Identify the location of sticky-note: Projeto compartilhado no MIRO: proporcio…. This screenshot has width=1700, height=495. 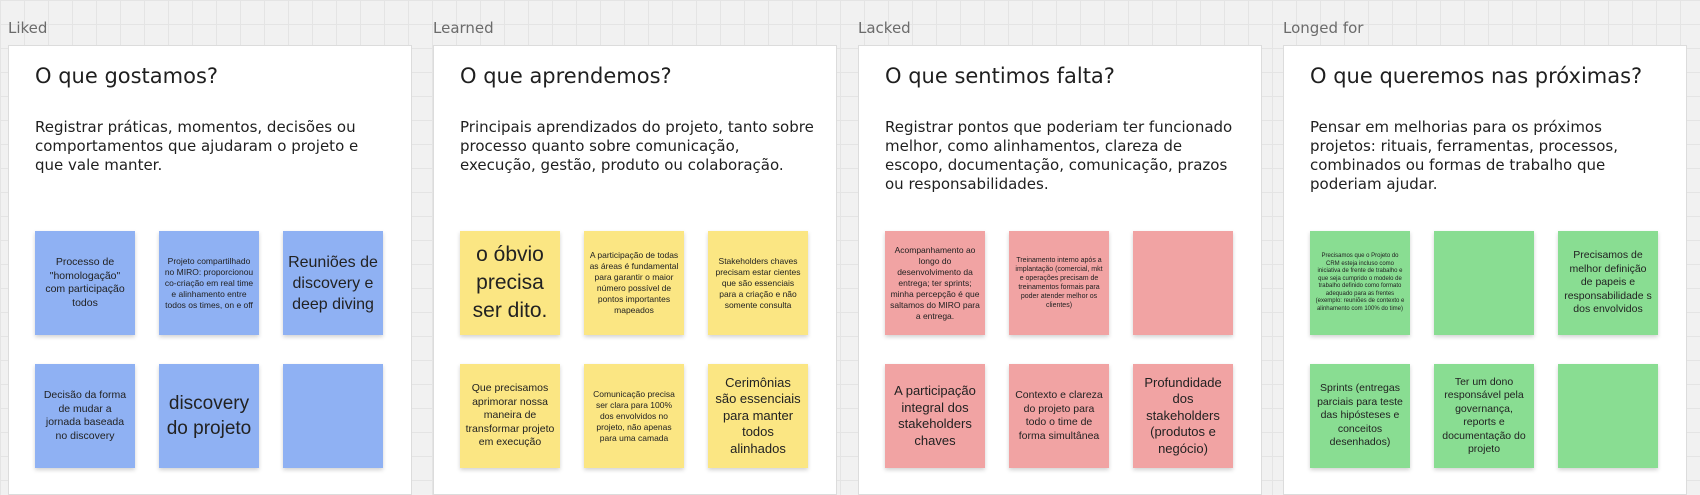
(209, 283).